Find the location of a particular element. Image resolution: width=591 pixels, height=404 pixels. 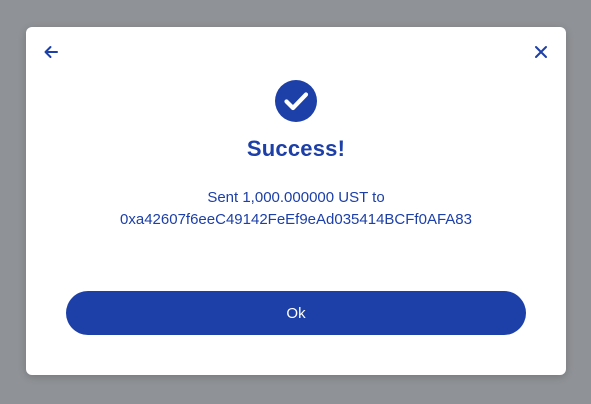

check-circle-icon is located at coordinates (296, 101).